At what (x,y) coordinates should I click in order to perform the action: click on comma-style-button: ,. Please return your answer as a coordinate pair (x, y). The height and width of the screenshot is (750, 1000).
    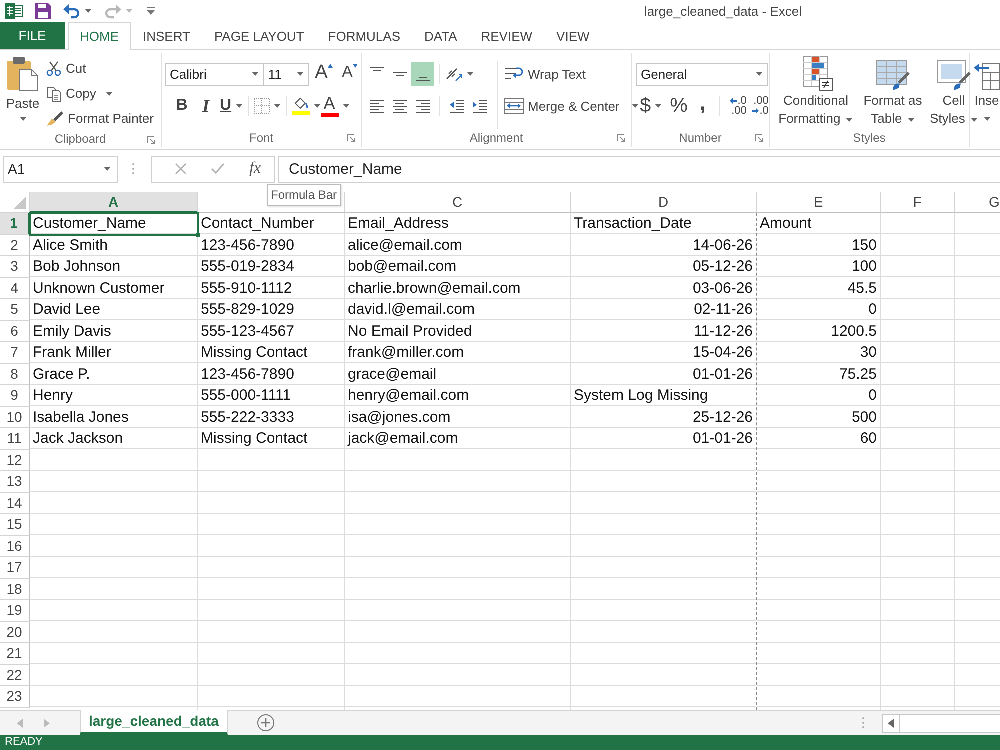
    Looking at the image, I should click on (703, 106).